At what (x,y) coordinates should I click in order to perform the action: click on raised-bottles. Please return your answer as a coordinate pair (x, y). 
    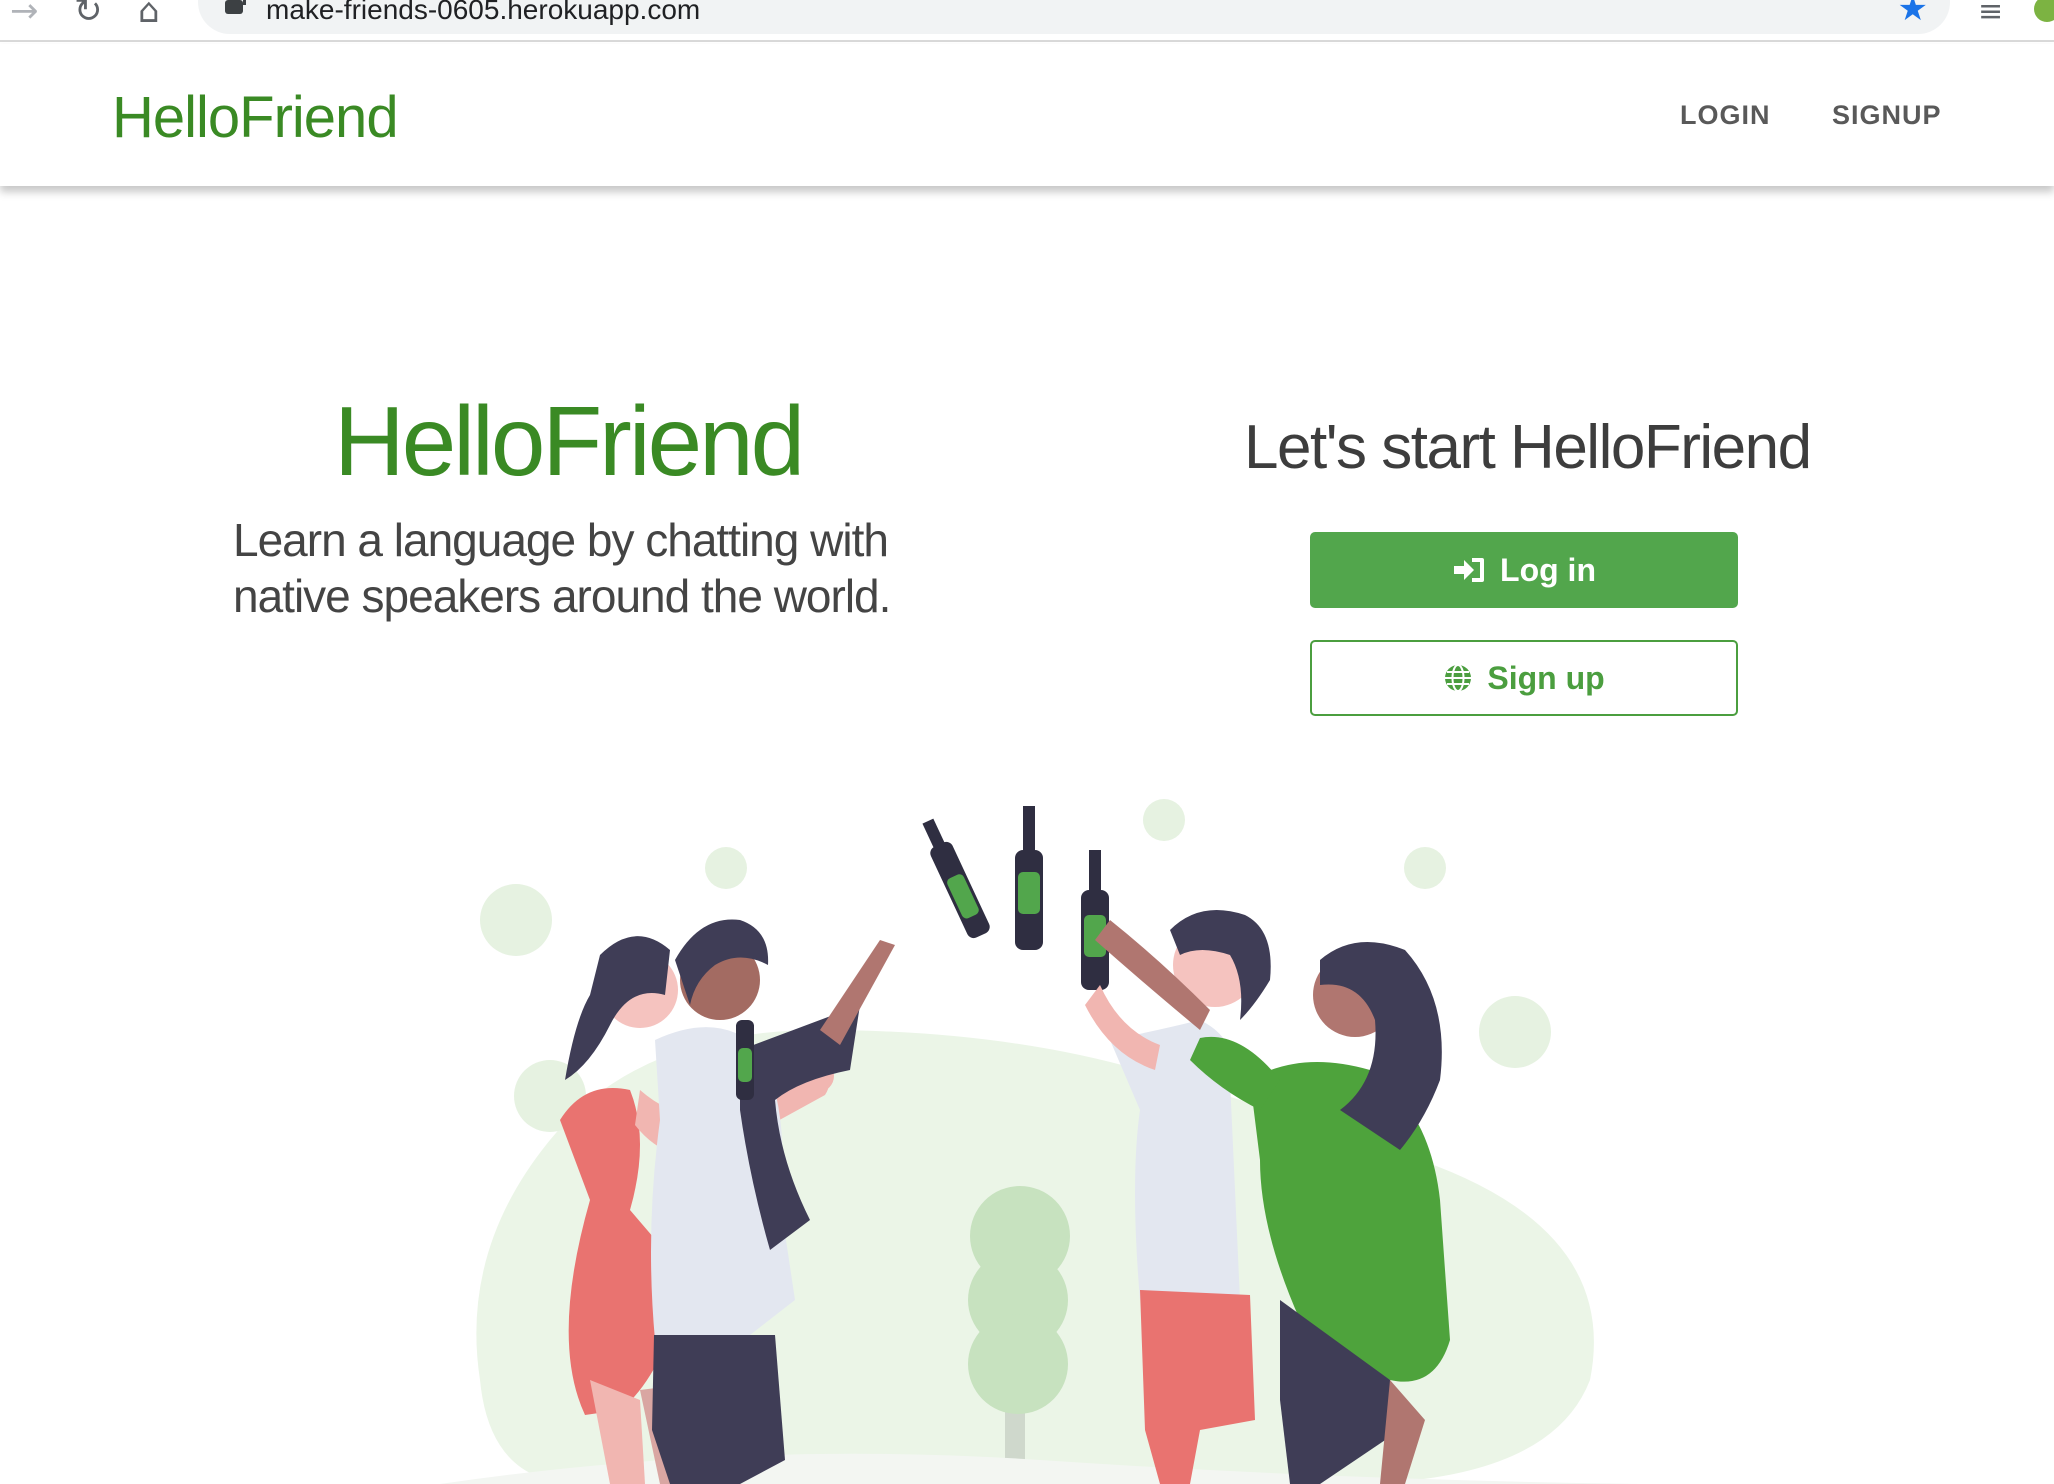
    Looking at the image, I should click on (1015, 898).